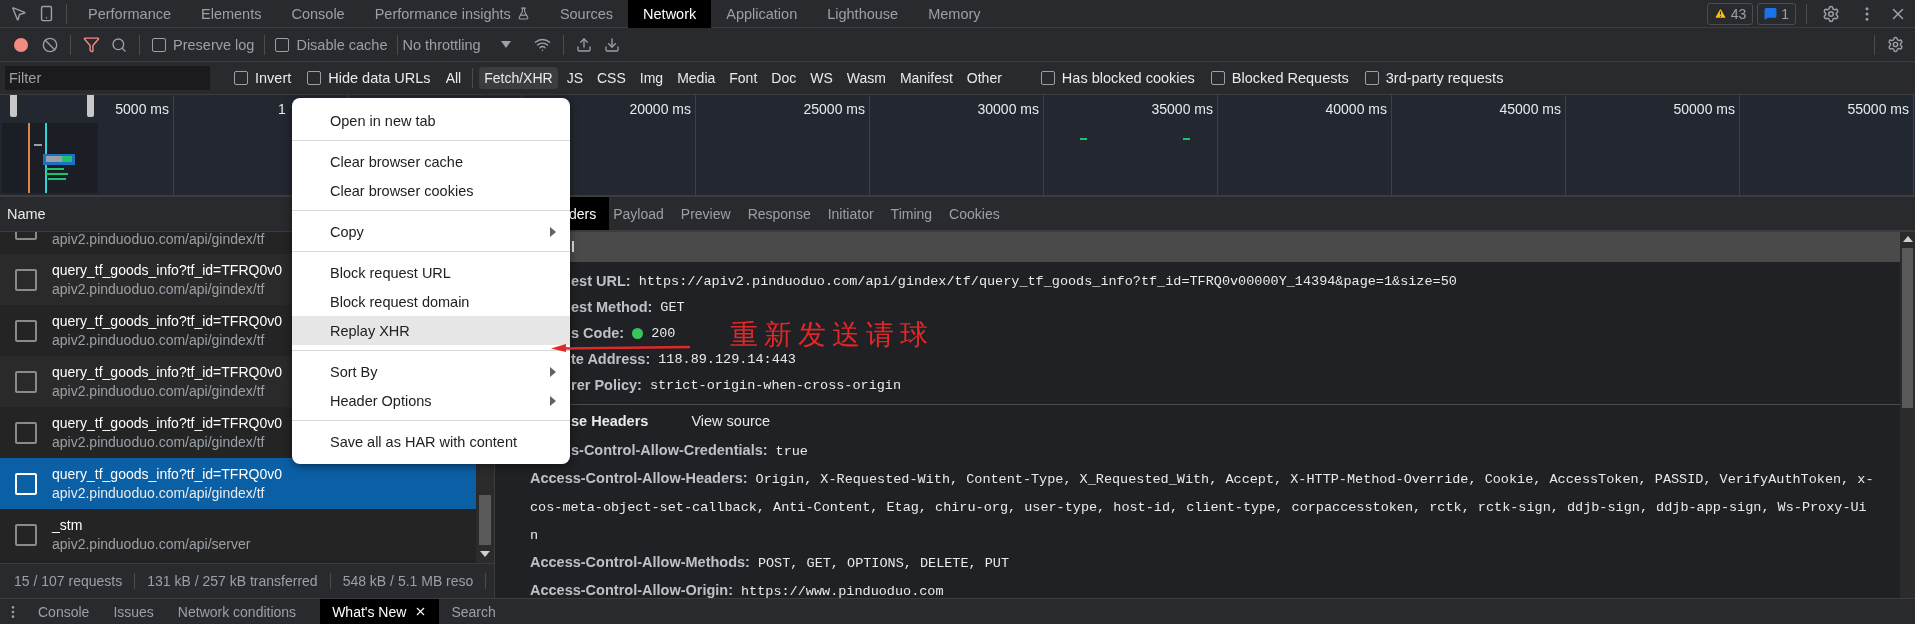  I want to click on type-filter: Wasm, so click(866, 78).